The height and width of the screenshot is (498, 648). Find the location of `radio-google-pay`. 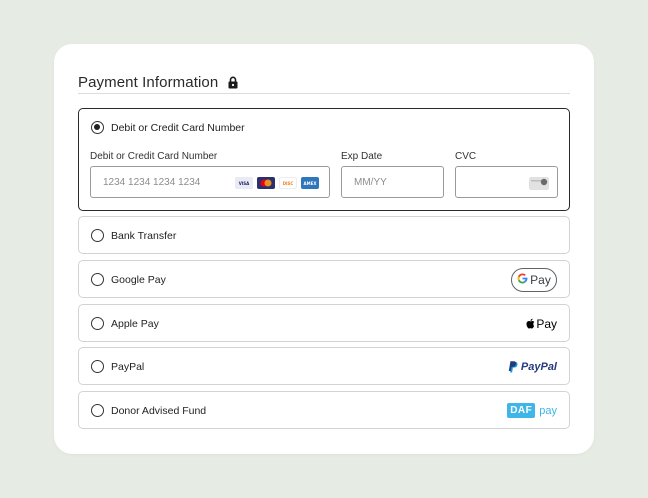

radio-google-pay is located at coordinates (97, 279).